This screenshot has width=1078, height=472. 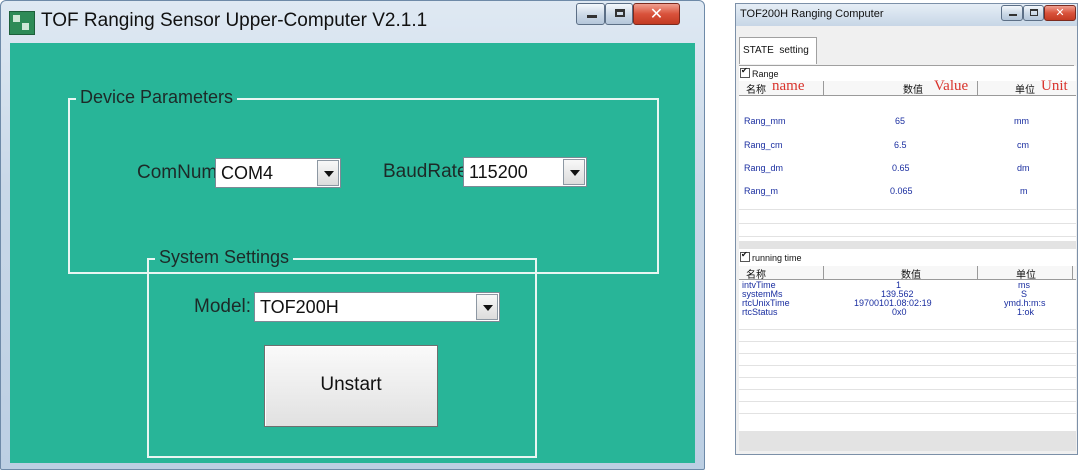 I want to click on running-time-checkbox: running time, so click(x=907, y=257).